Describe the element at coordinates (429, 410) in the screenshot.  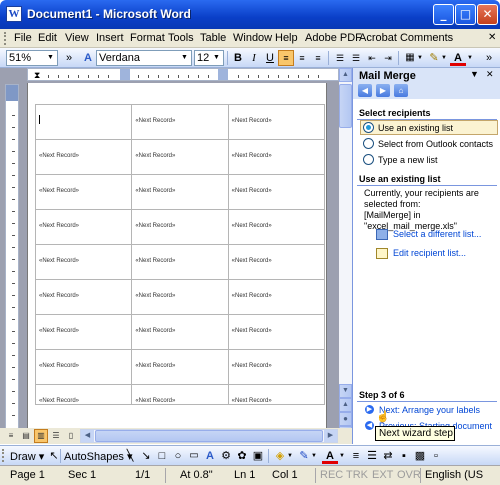
I see `next-step-link: Next: Arrange your labels` at that location.